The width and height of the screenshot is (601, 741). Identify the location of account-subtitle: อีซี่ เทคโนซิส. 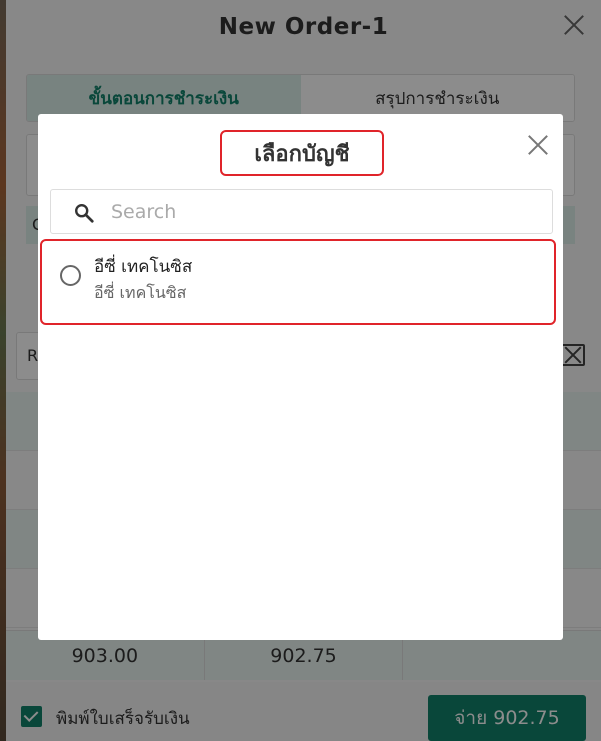
(140, 292).